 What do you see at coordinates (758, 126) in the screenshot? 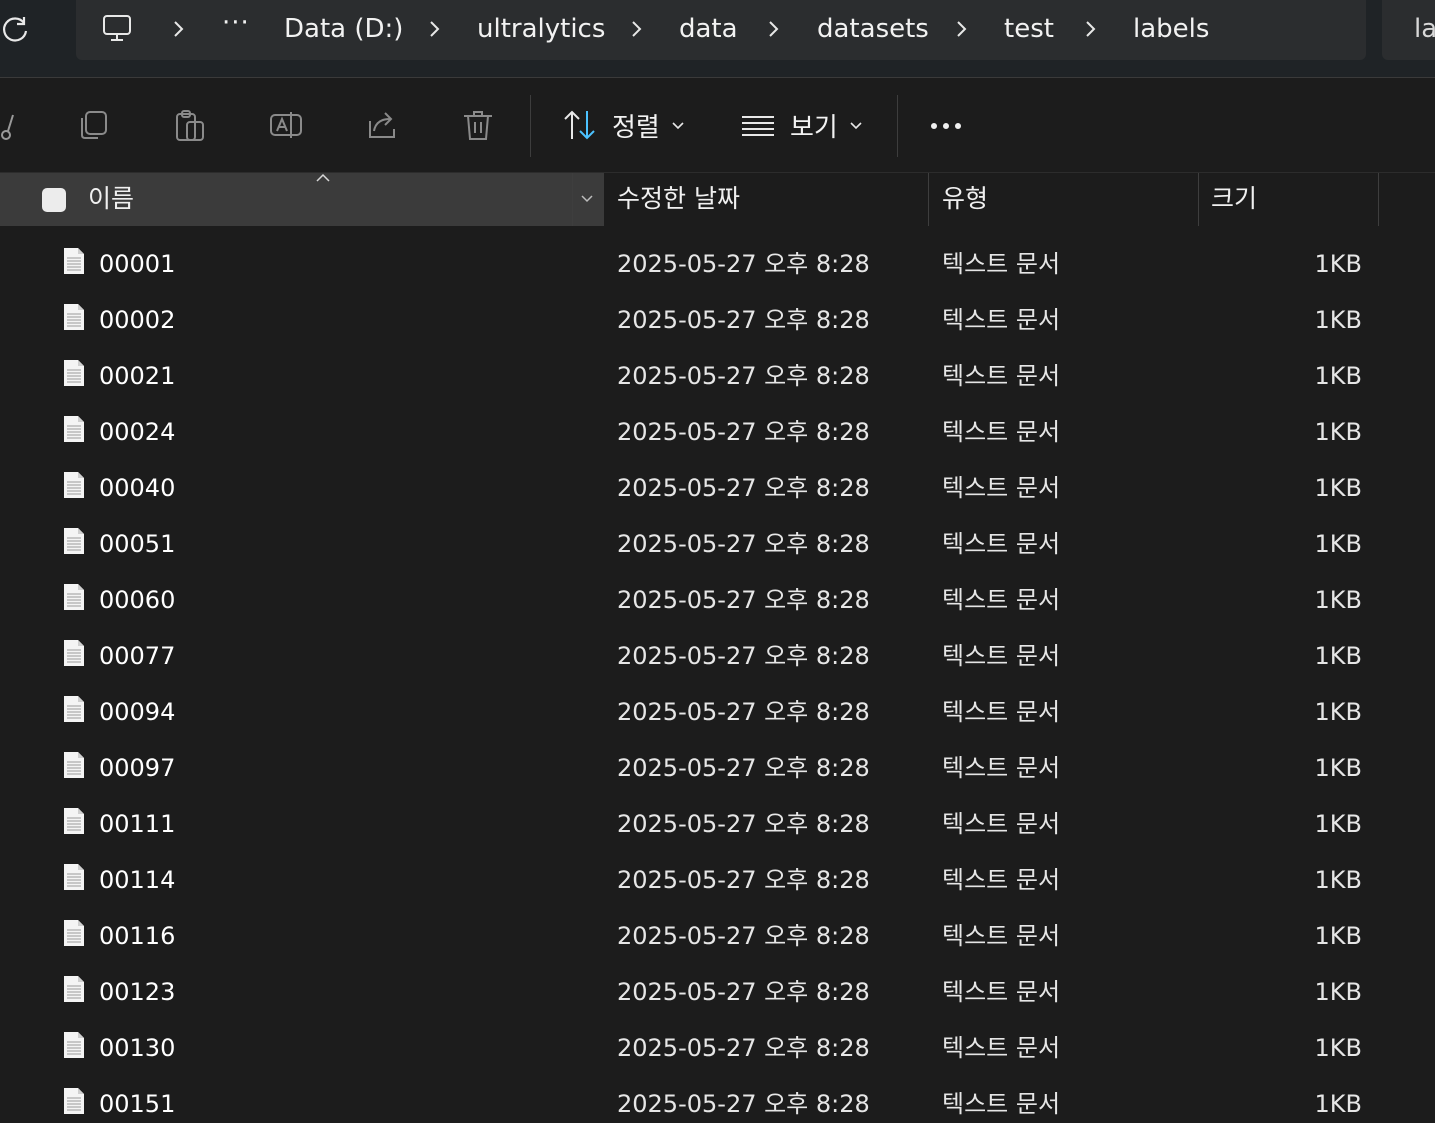
I see `list-view-icon` at bounding box center [758, 126].